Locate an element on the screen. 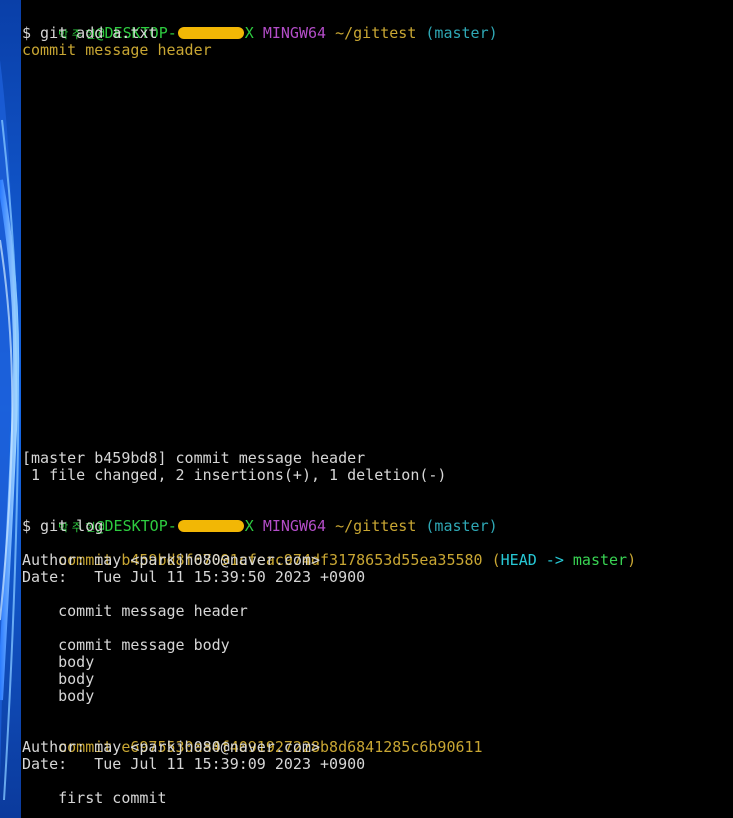  ref-branch: master is located at coordinates (600, 560).